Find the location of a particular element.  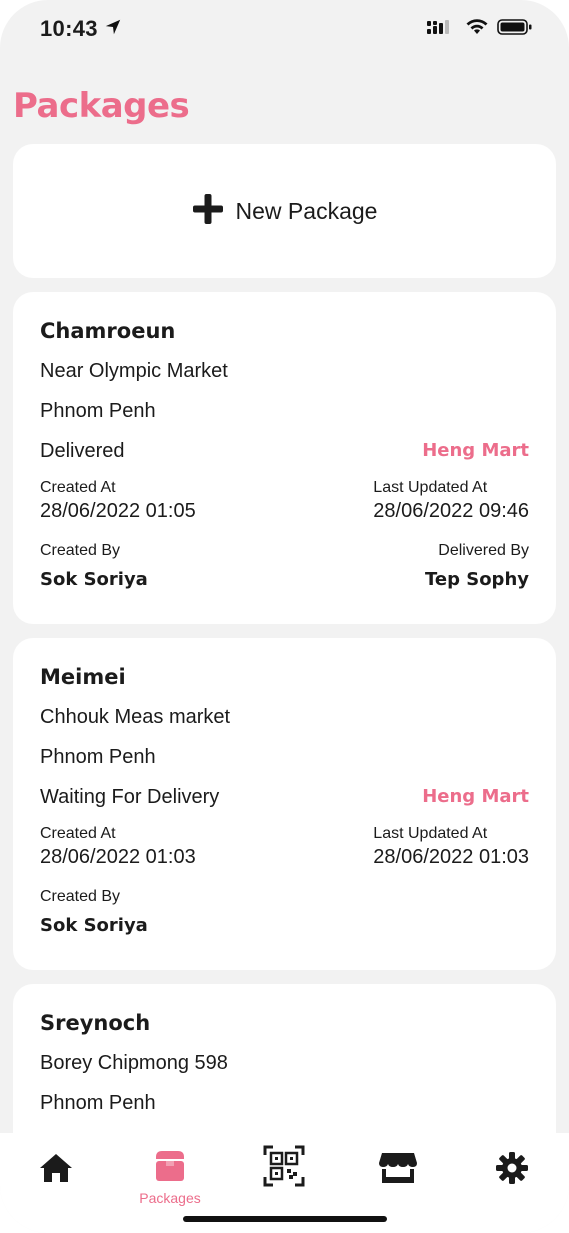

updated-at-block: Last Updated At 28/06/2022 01:03 is located at coordinates (451, 846).